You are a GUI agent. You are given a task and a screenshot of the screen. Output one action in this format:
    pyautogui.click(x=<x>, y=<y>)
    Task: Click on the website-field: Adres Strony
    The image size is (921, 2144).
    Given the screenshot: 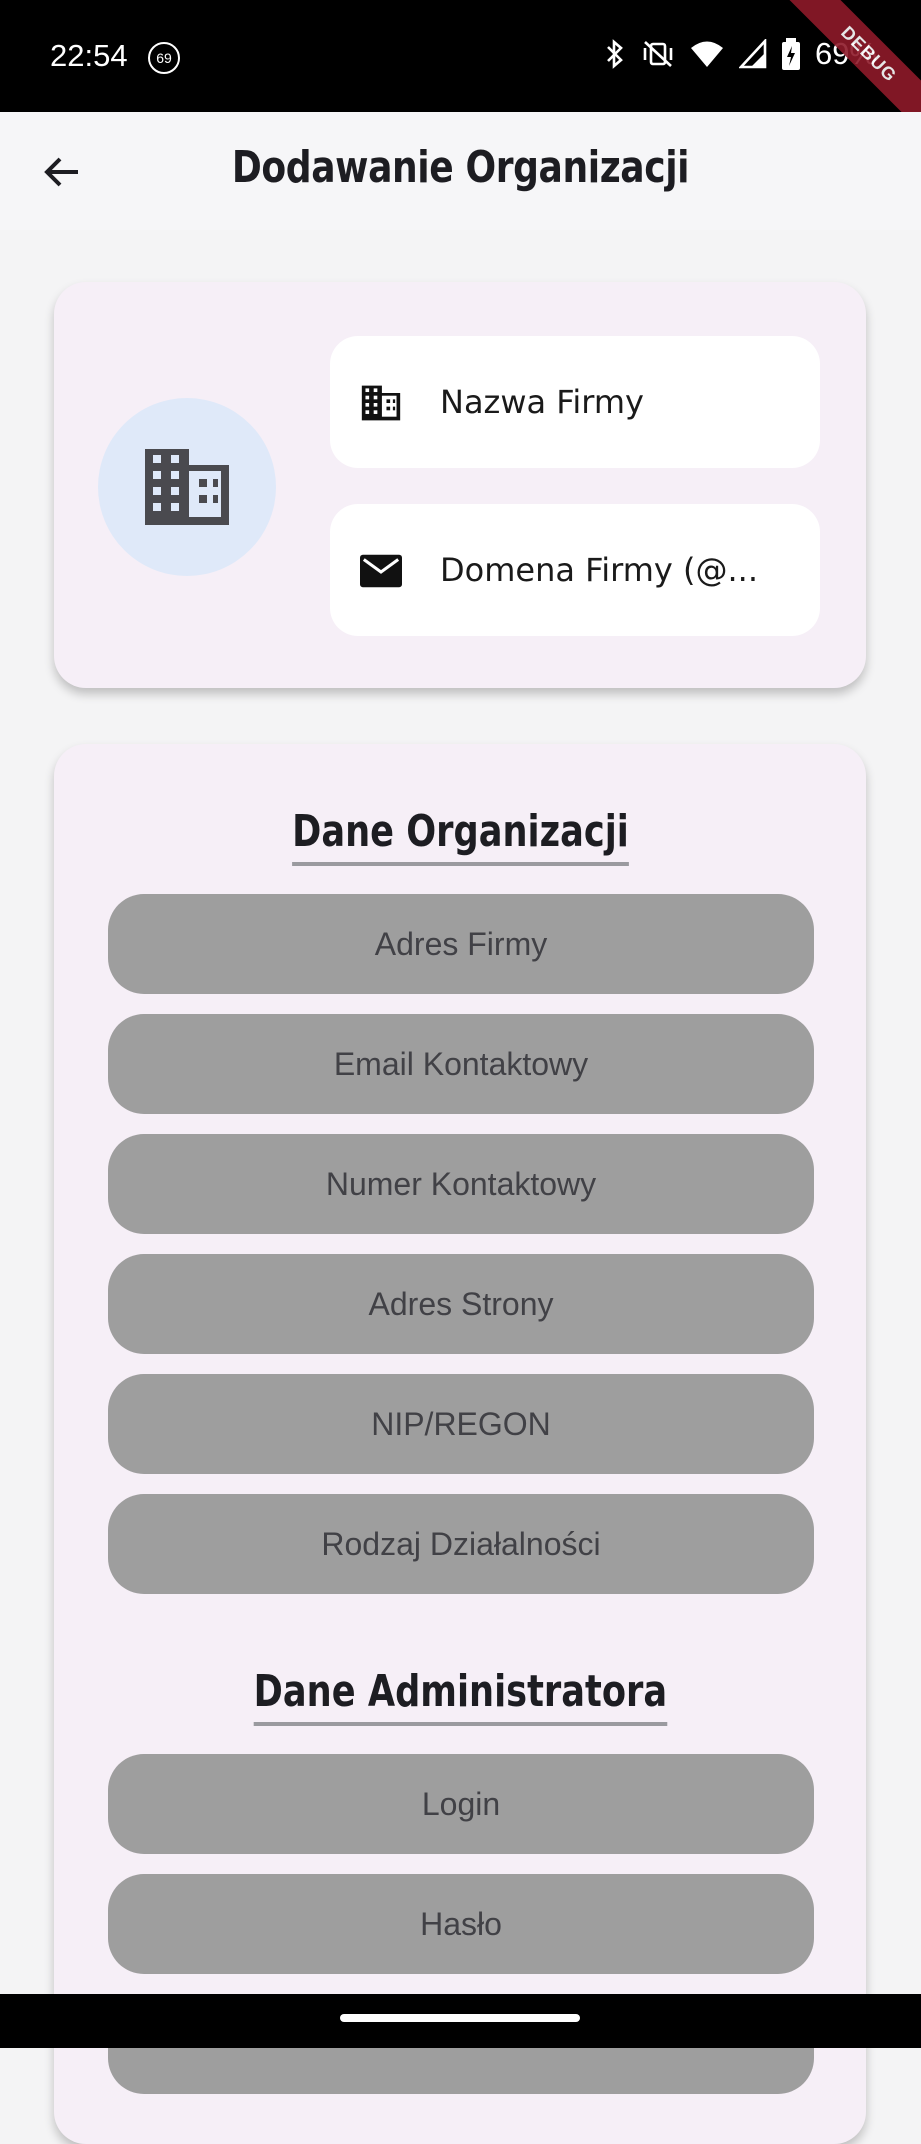 What is the action you would take?
    pyautogui.click(x=461, y=1304)
    